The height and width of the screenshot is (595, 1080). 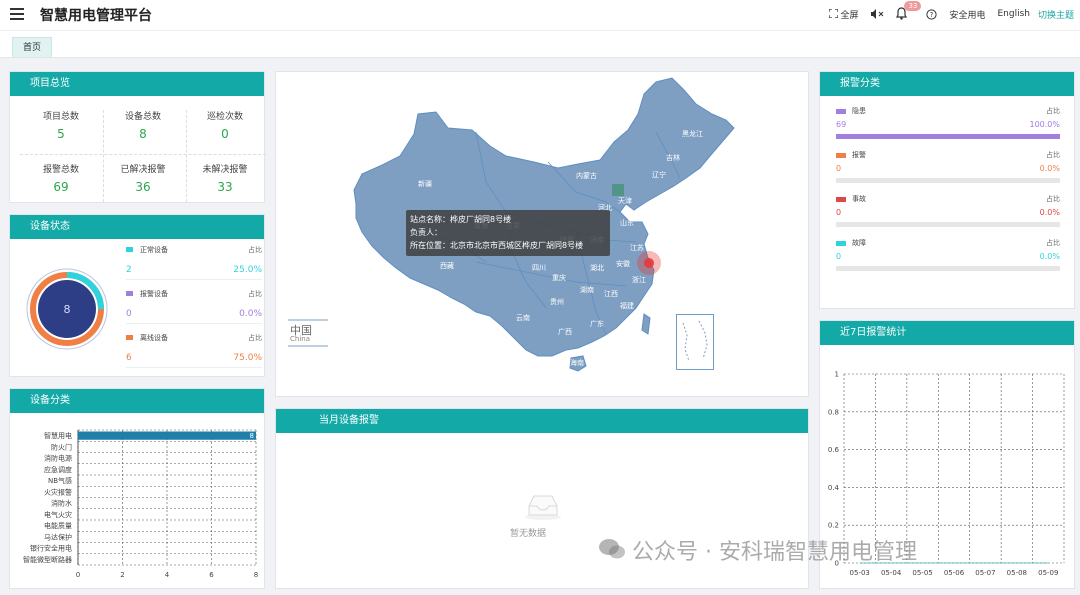 What do you see at coordinates (954, 573) in the screenshot?
I see `x-tick-label: 05-06` at bounding box center [954, 573].